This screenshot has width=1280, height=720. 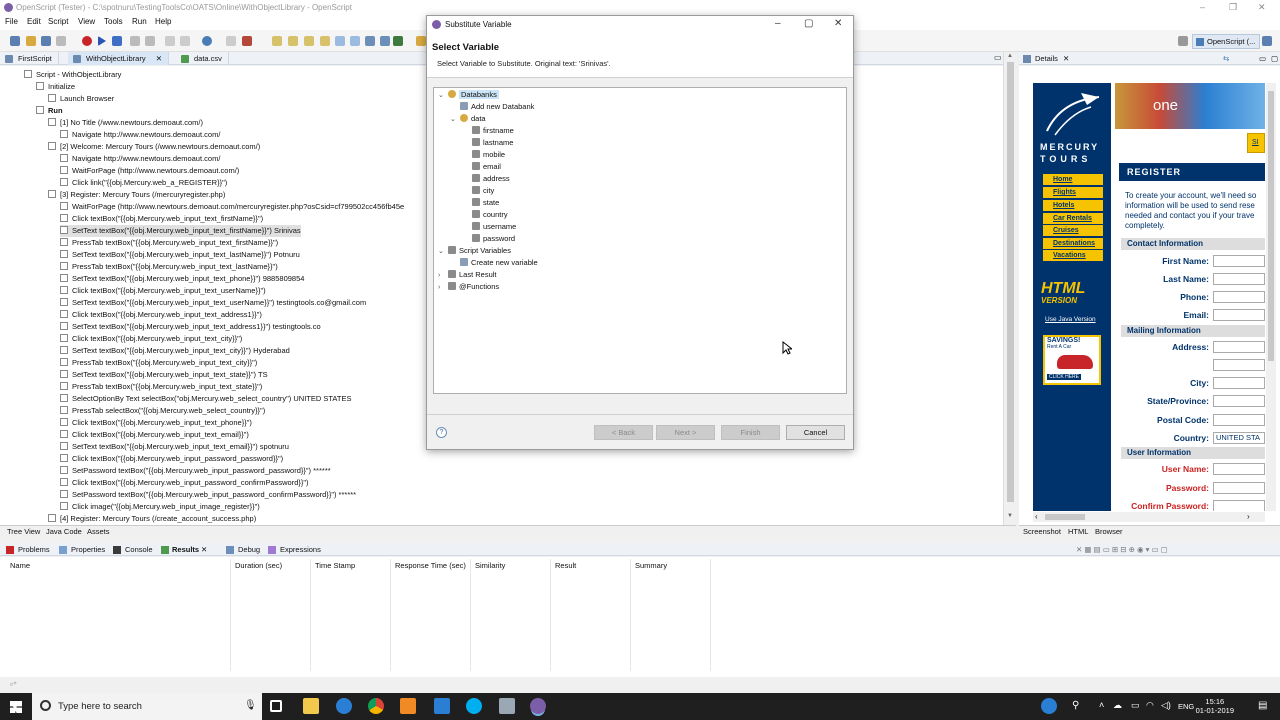 What do you see at coordinates (11, 21) in the screenshot?
I see `menu-file: File` at bounding box center [11, 21].